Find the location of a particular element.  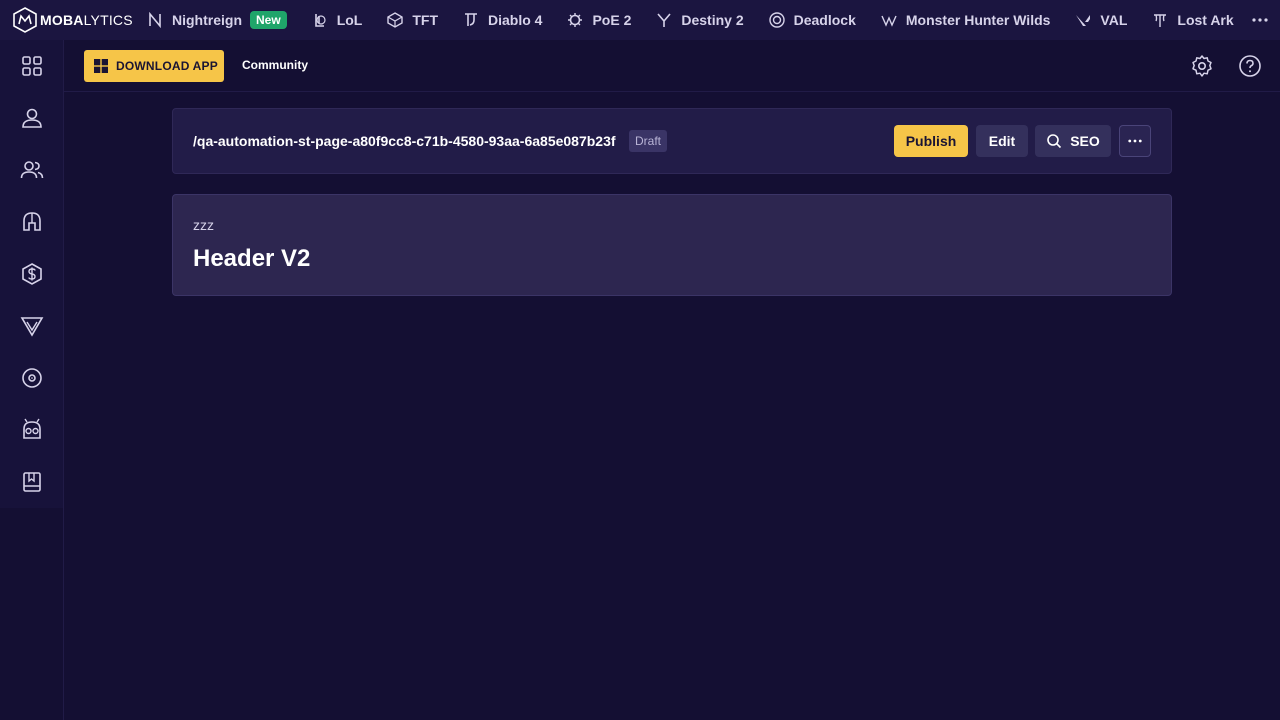

nav-label: Destiny 2 is located at coordinates (712, 20).